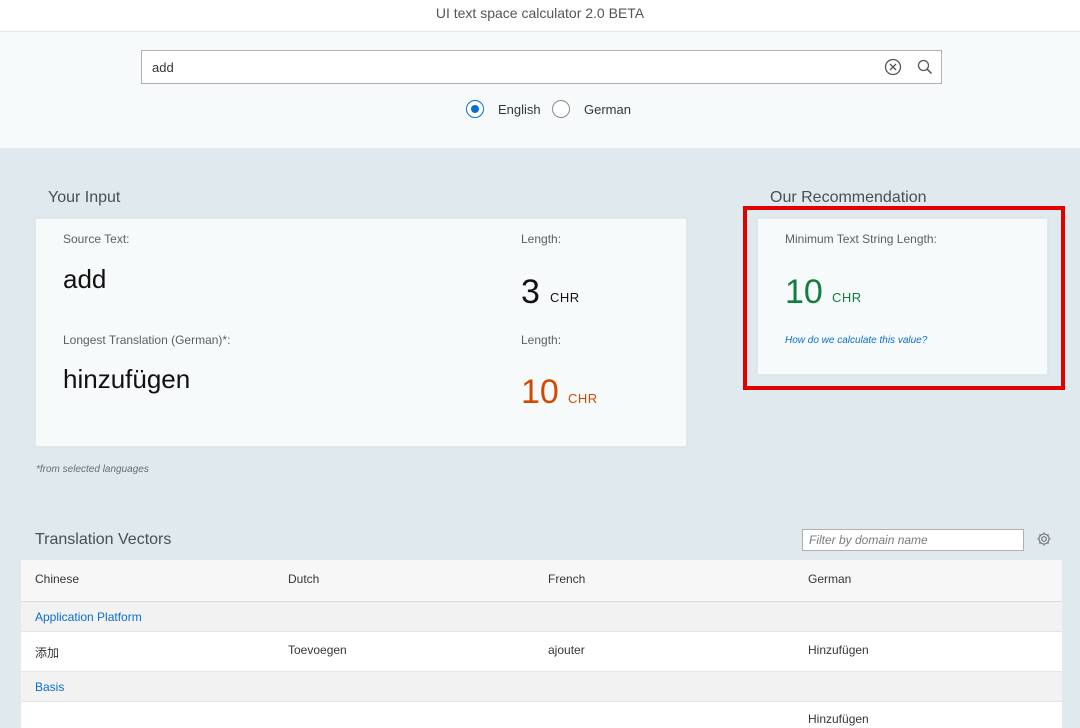 The height and width of the screenshot is (728, 1080). I want to click on domain-filter-input, so click(913, 540).